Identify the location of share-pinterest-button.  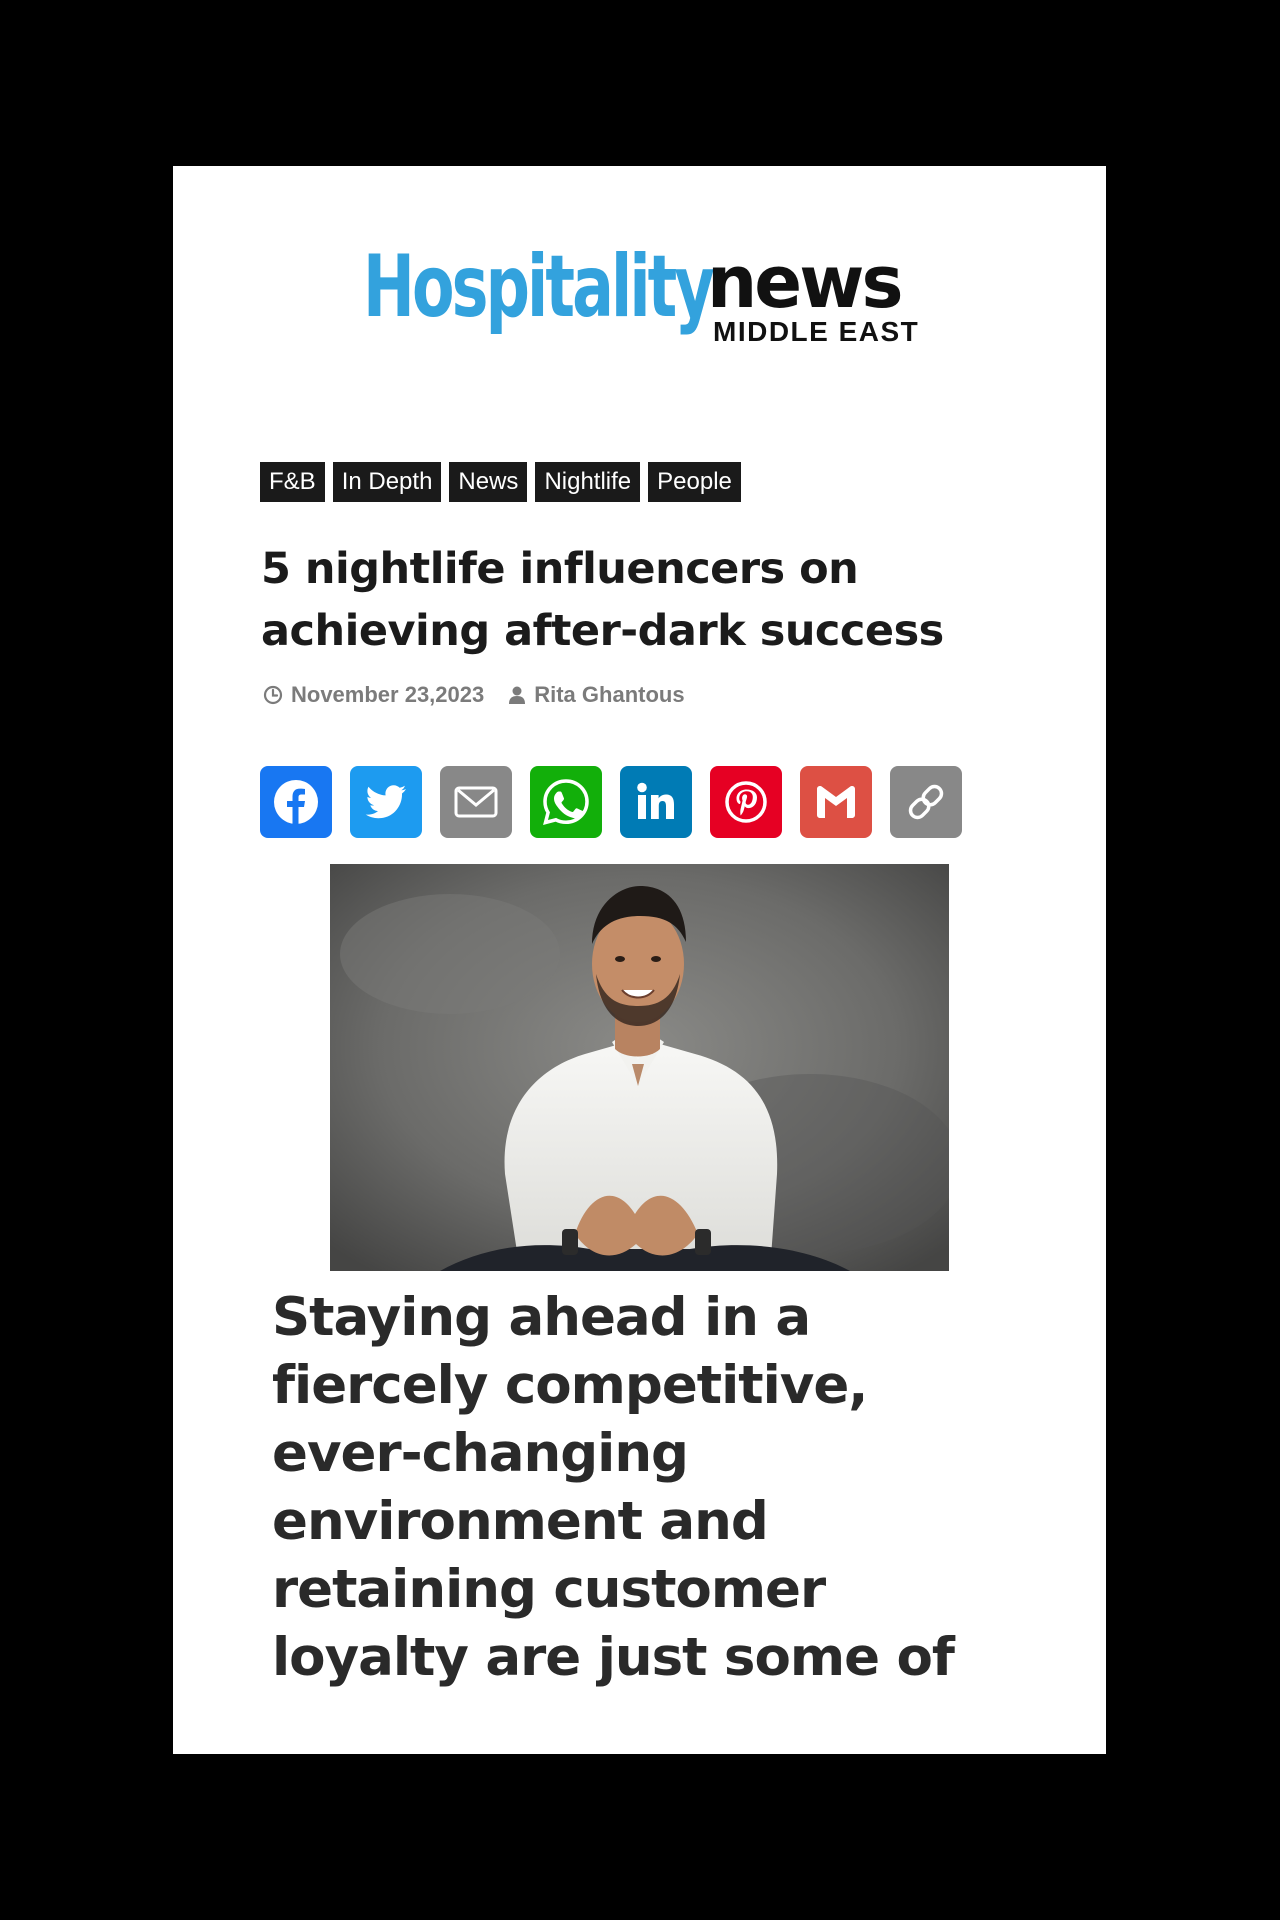
(746, 802).